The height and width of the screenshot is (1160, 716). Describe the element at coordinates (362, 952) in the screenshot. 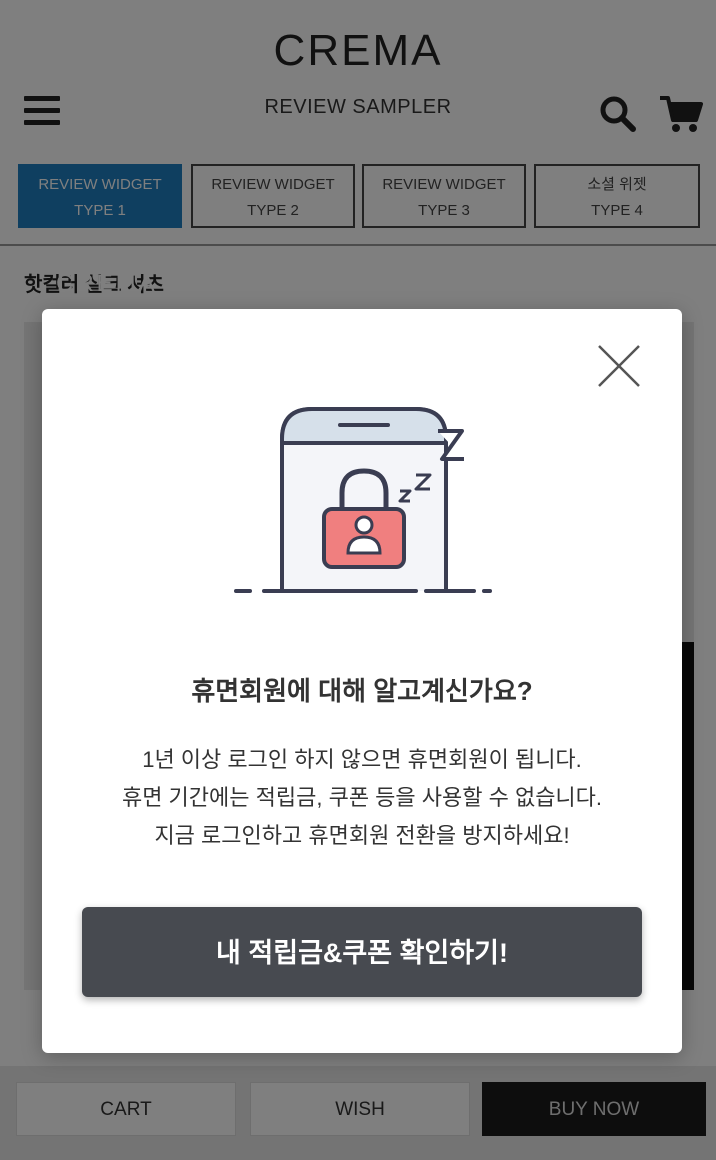

I see `check-points-coupons-button: 내 적립금&쿠폰 확인하기!` at that location.